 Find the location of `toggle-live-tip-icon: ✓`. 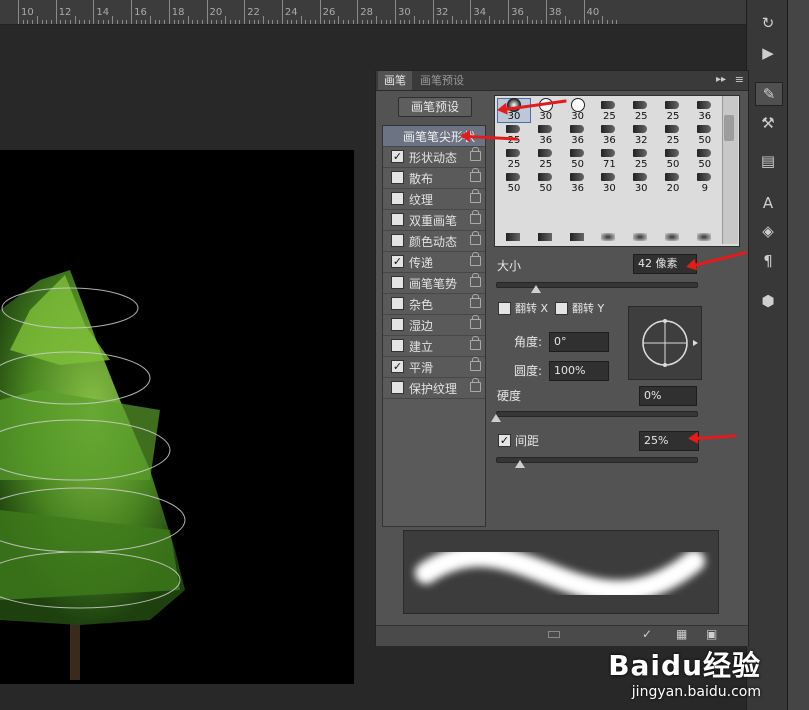

toggle-live-tip-icon: ✓ is located at coordinates (647, 634).